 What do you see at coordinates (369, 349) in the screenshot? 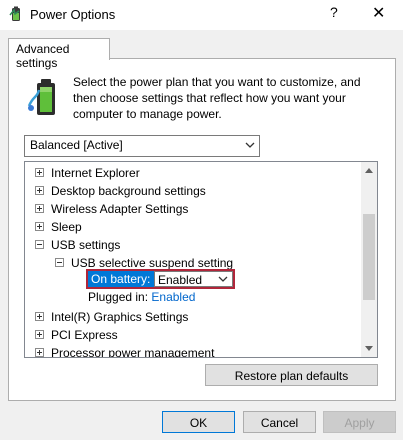
I see `scroll-down-icon` at bounding box center [369, 349].